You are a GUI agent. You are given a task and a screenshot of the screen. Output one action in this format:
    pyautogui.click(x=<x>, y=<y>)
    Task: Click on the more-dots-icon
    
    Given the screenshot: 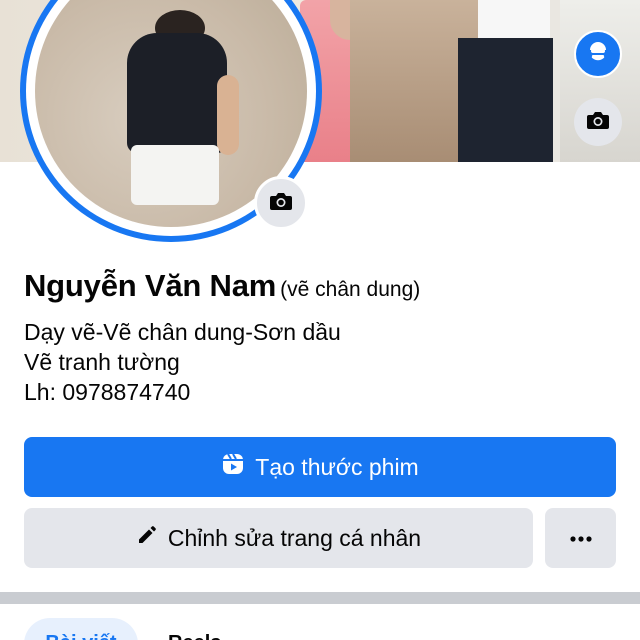 What is the action you would take?
    pyautogui.click(x=580, y=538)
    